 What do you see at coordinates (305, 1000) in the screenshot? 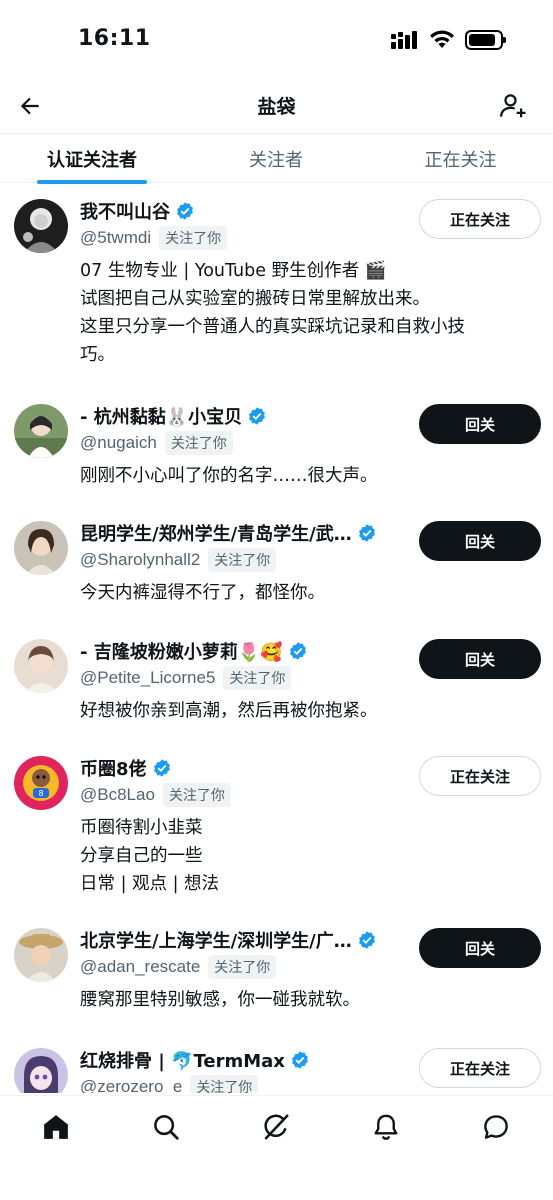
I see `user-bio: 腰窝那里特别敏感，你一碰我就软。` at bounding box center [305, 1000].